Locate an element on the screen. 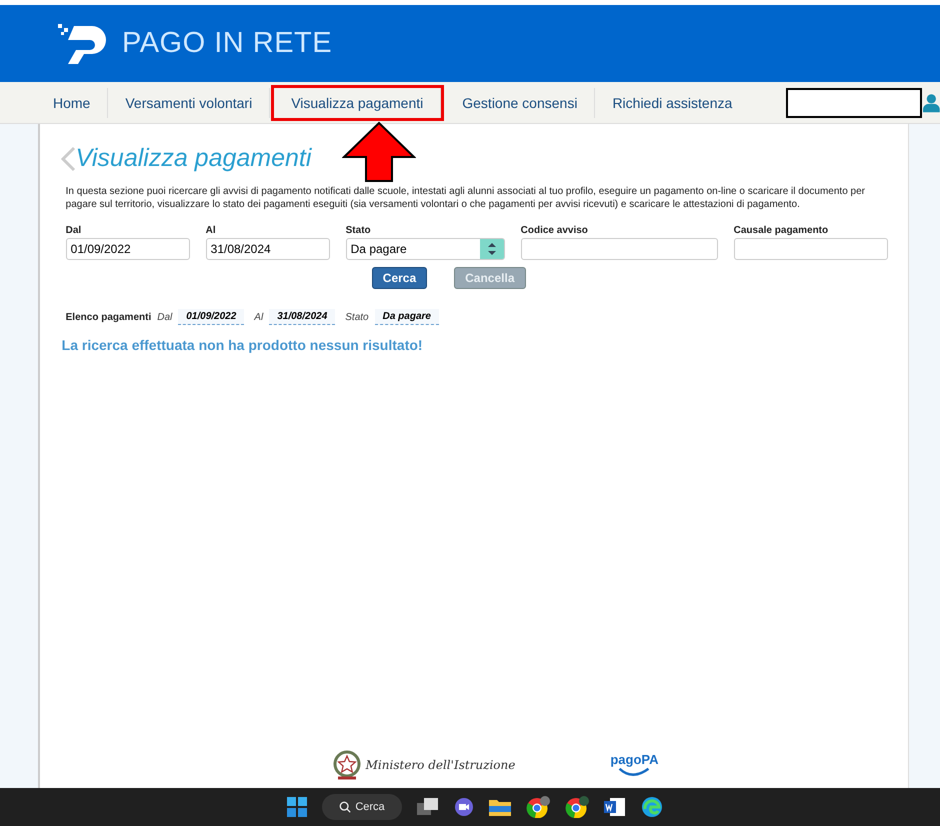 The image size is (940, 826). filter-value: 31/08/2024 is located at coordinates (302, 317).